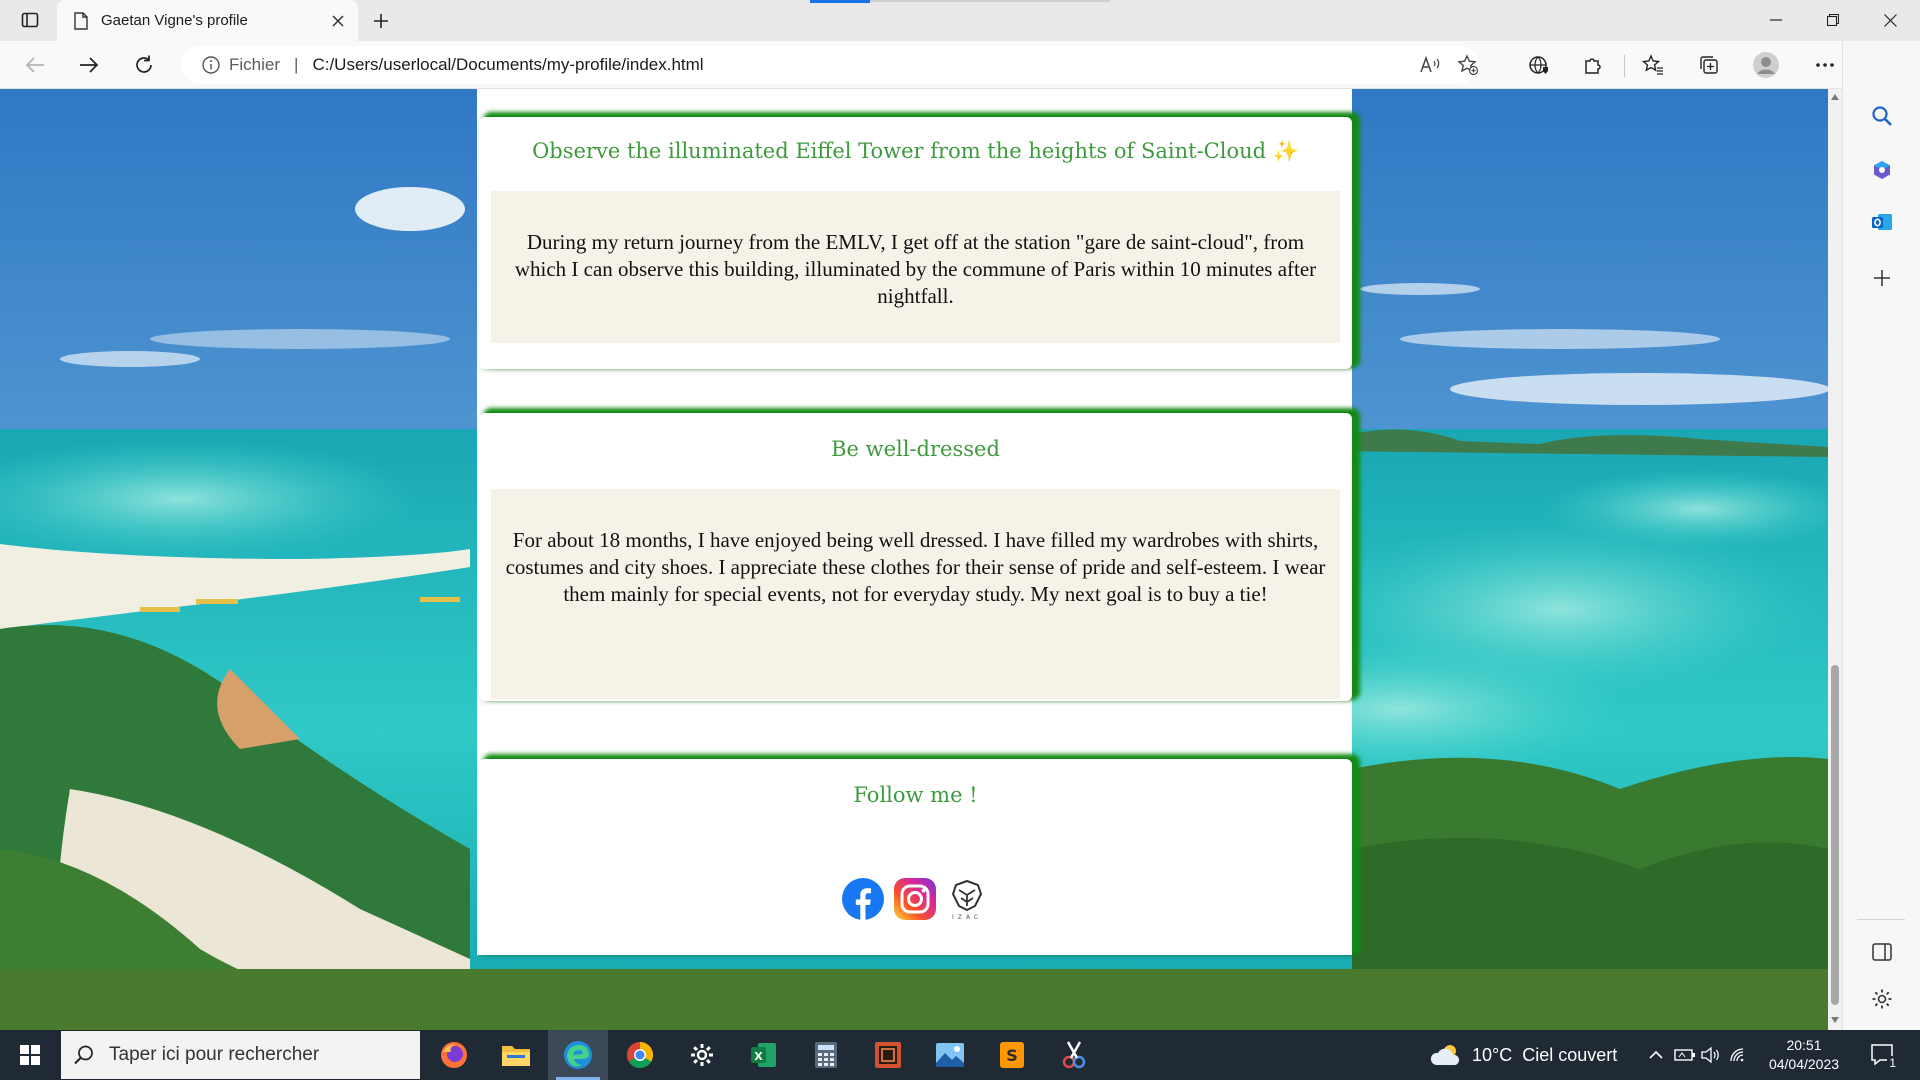  I want to click on facebook-icon, so click(863, 899).